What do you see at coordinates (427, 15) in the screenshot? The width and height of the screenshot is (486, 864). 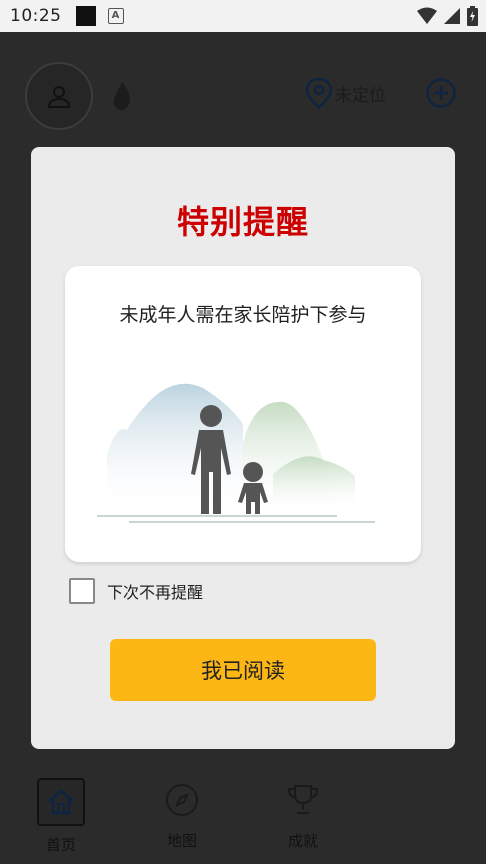 I see `wifi-icon` at bounding box center [427, 15].